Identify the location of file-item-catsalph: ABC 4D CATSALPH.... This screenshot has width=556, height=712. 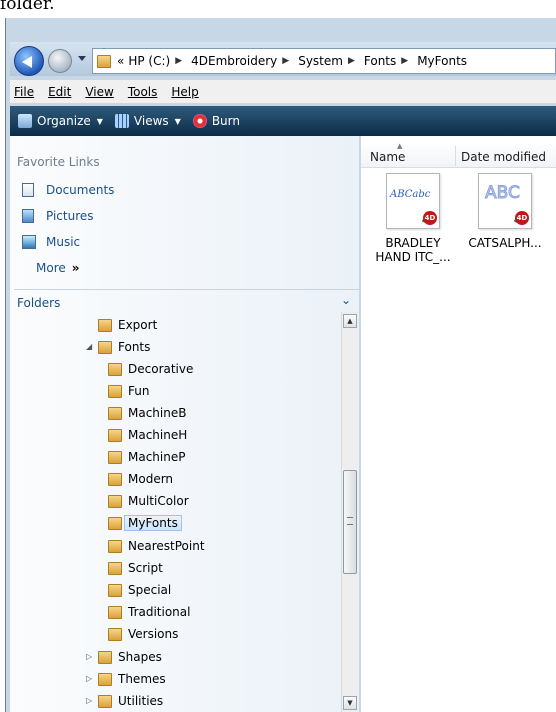
(505, 211).